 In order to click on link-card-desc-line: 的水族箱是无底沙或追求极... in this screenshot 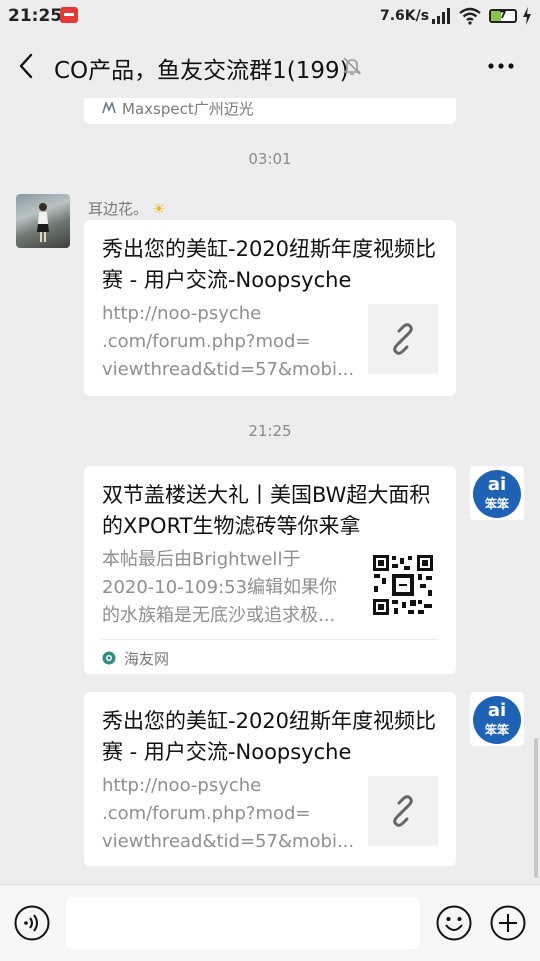, I will do `click(219, 615)`.